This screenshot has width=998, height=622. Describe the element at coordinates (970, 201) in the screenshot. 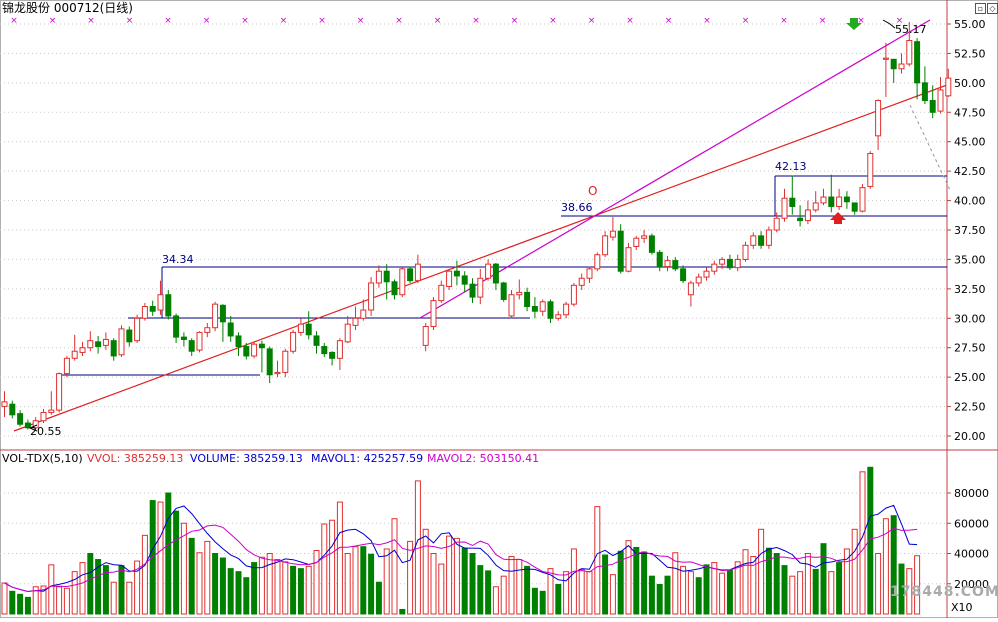

I see `price-tick-label: 40.00` at that location.